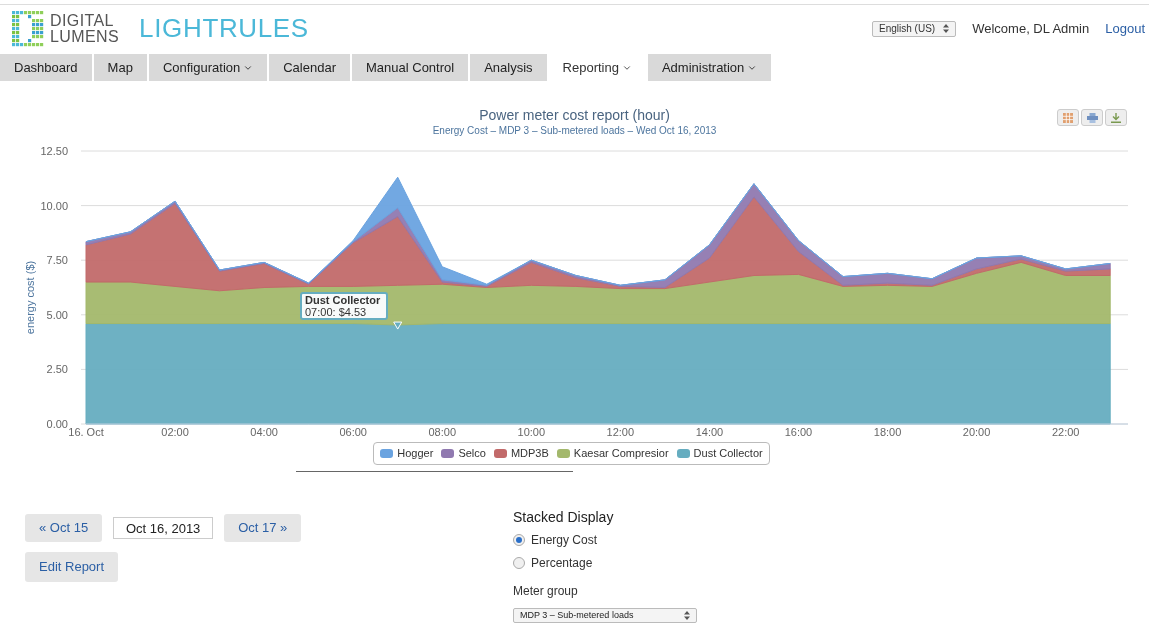  Describe the element at coordinates (531, 432) in the screenshot. I see `x-tick-label: 10:00` at that location.